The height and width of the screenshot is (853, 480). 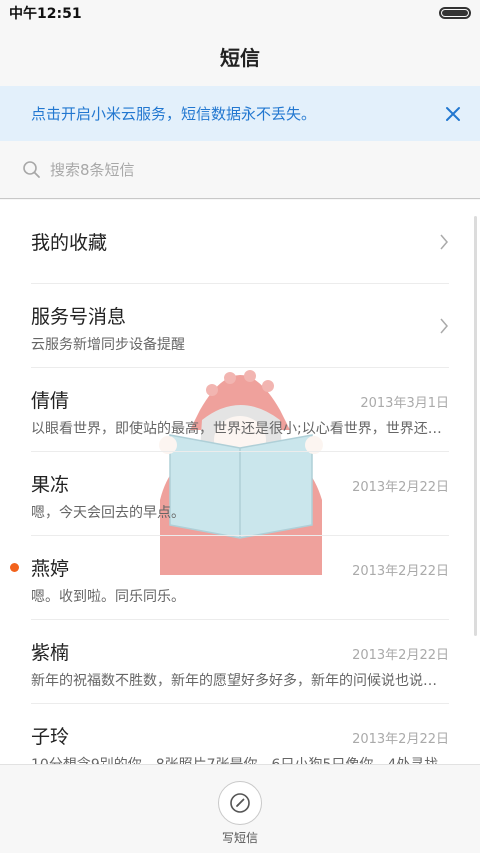 I want to click on service-subtitle: 云服务新增同步设备提醒, so click(x=108, y=345).